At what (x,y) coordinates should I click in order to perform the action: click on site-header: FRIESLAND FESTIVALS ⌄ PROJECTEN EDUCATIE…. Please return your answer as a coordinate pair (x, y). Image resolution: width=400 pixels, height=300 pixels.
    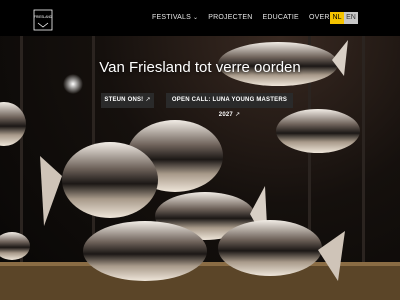
    Looking at the image, I should click on (200, 18).